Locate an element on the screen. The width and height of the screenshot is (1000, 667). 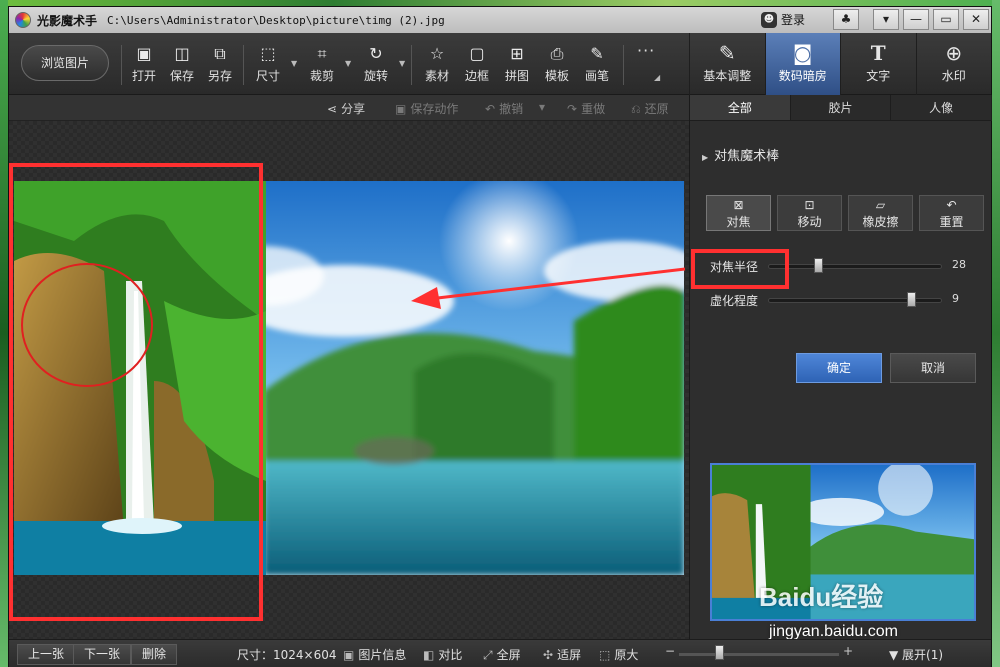
share-button: ⋖ 分享 is located at coordinates (346, 108).